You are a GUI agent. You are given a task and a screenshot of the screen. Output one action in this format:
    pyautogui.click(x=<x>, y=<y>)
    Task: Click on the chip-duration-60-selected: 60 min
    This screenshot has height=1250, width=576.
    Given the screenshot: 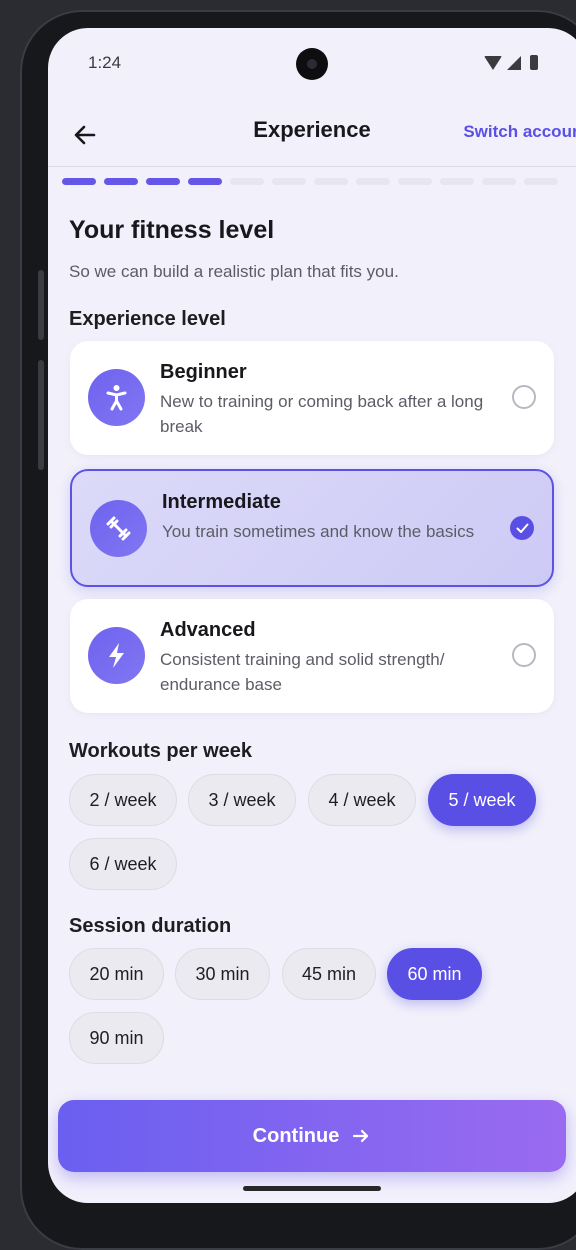 What is the action you would take?
    pyautogui.click(x=434, y=974)
    